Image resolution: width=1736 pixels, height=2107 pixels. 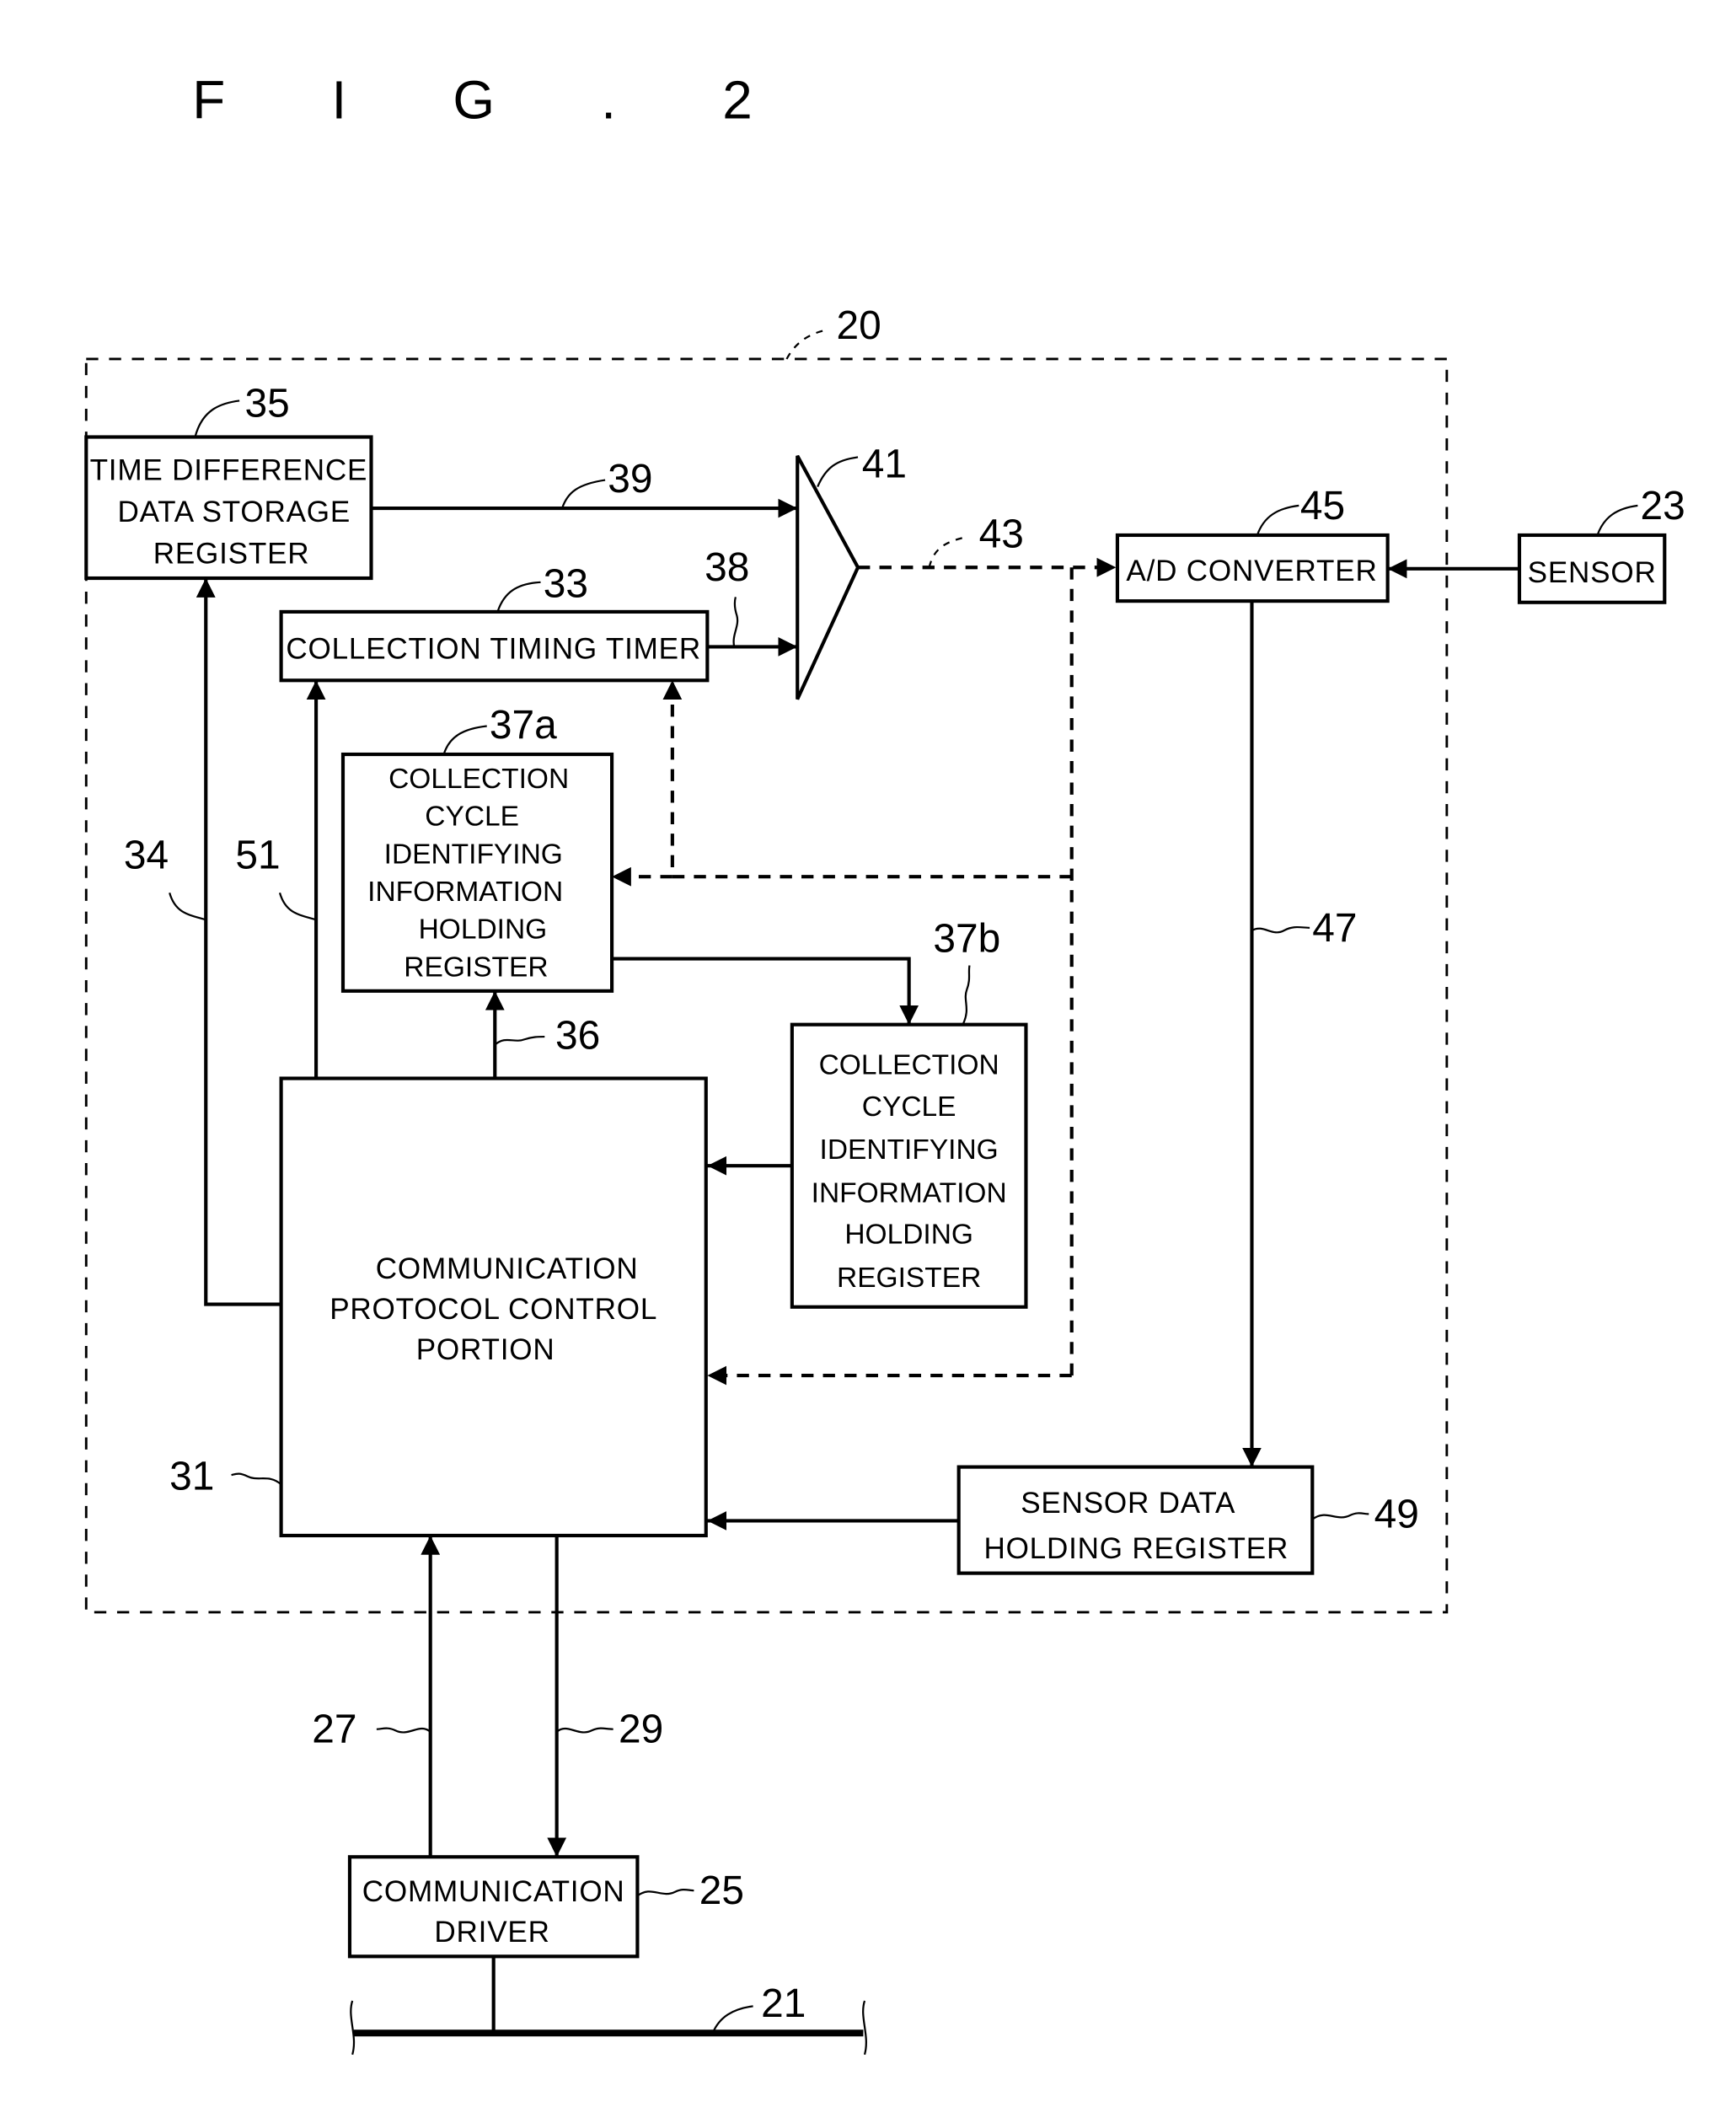 I want to click on bus-break-right, so click(x=864, y=2028).